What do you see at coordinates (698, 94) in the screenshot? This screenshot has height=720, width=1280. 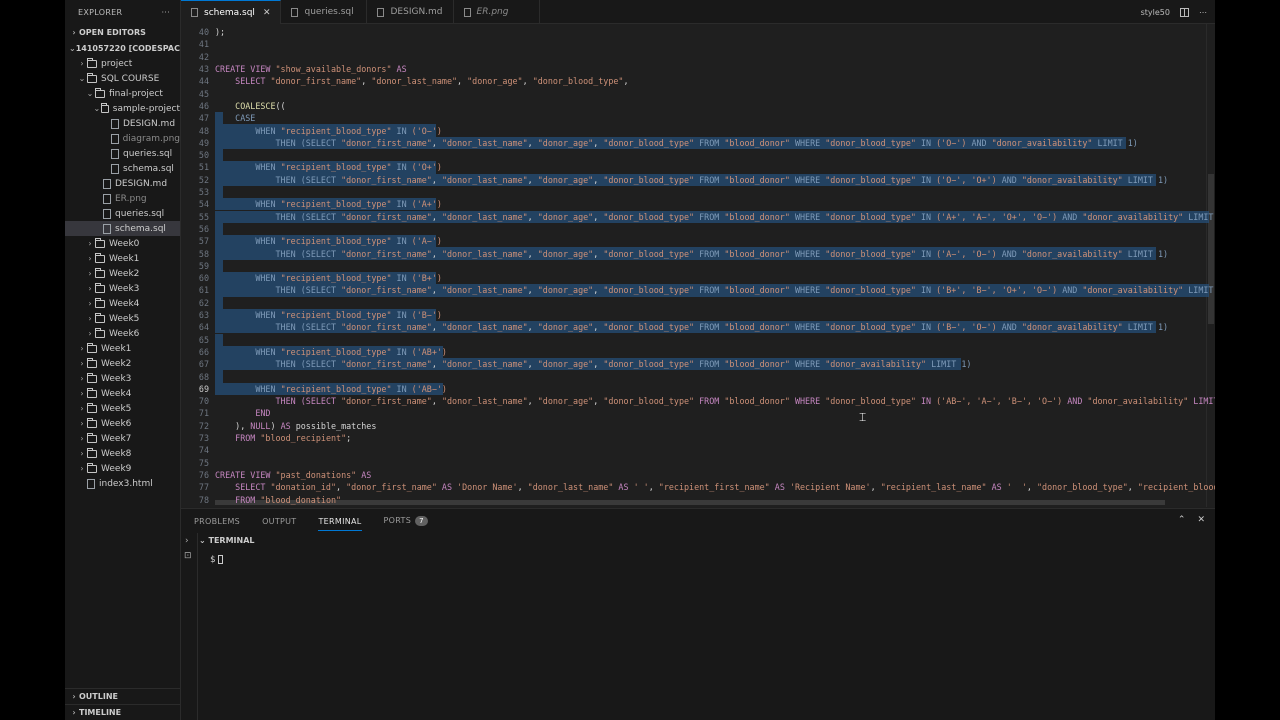 I see `code-line: 45` at bounding box center [698, 94].